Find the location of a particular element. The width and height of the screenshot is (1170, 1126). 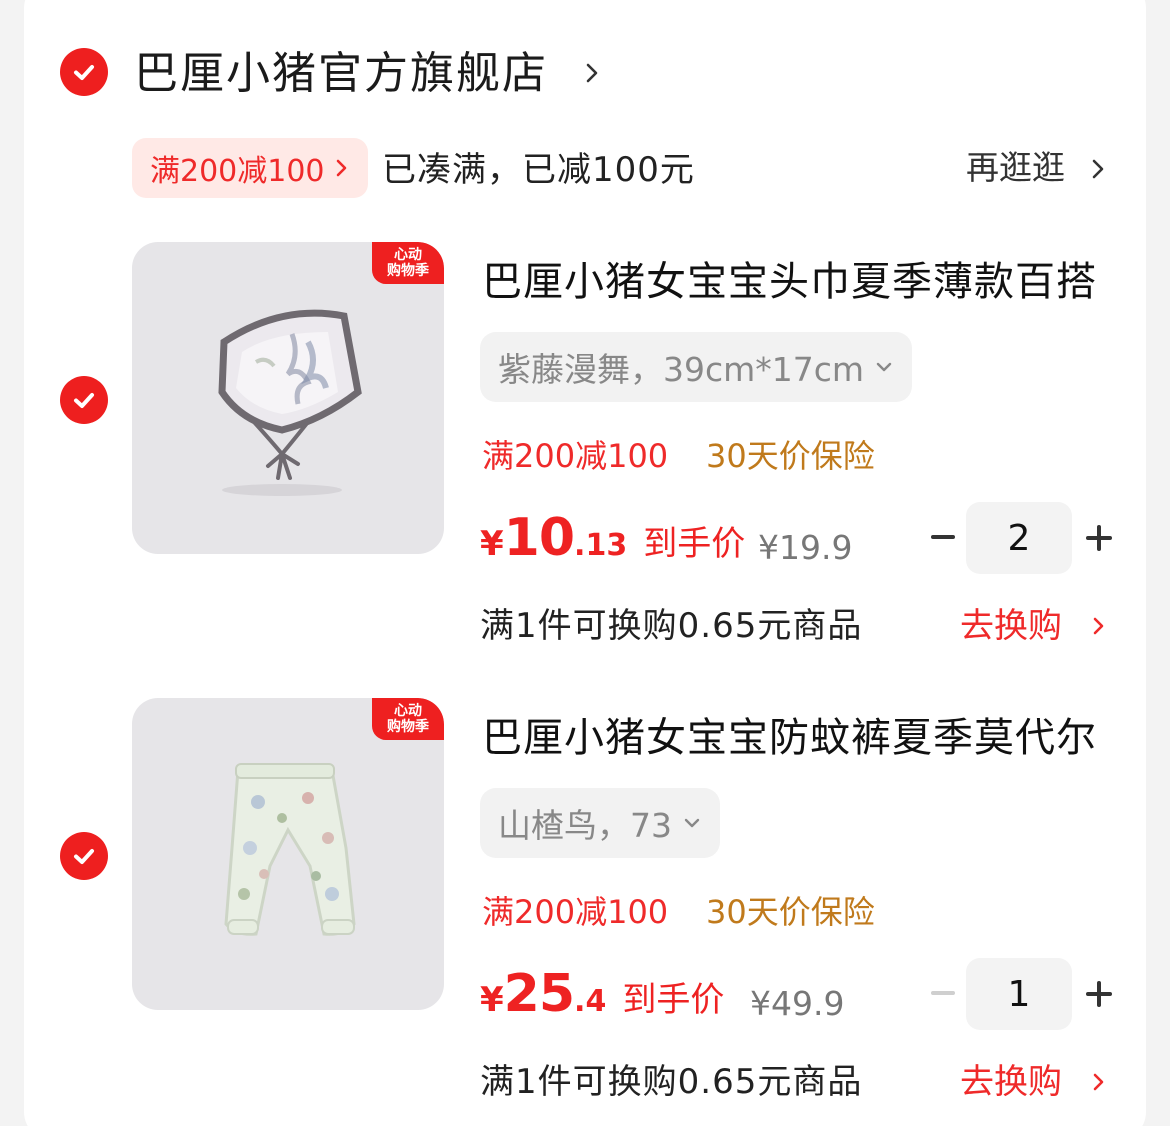

product-title: 巴厘小猪女宝宝防蚊裤夏季莫代尔 is located at coordinates (797, 738).